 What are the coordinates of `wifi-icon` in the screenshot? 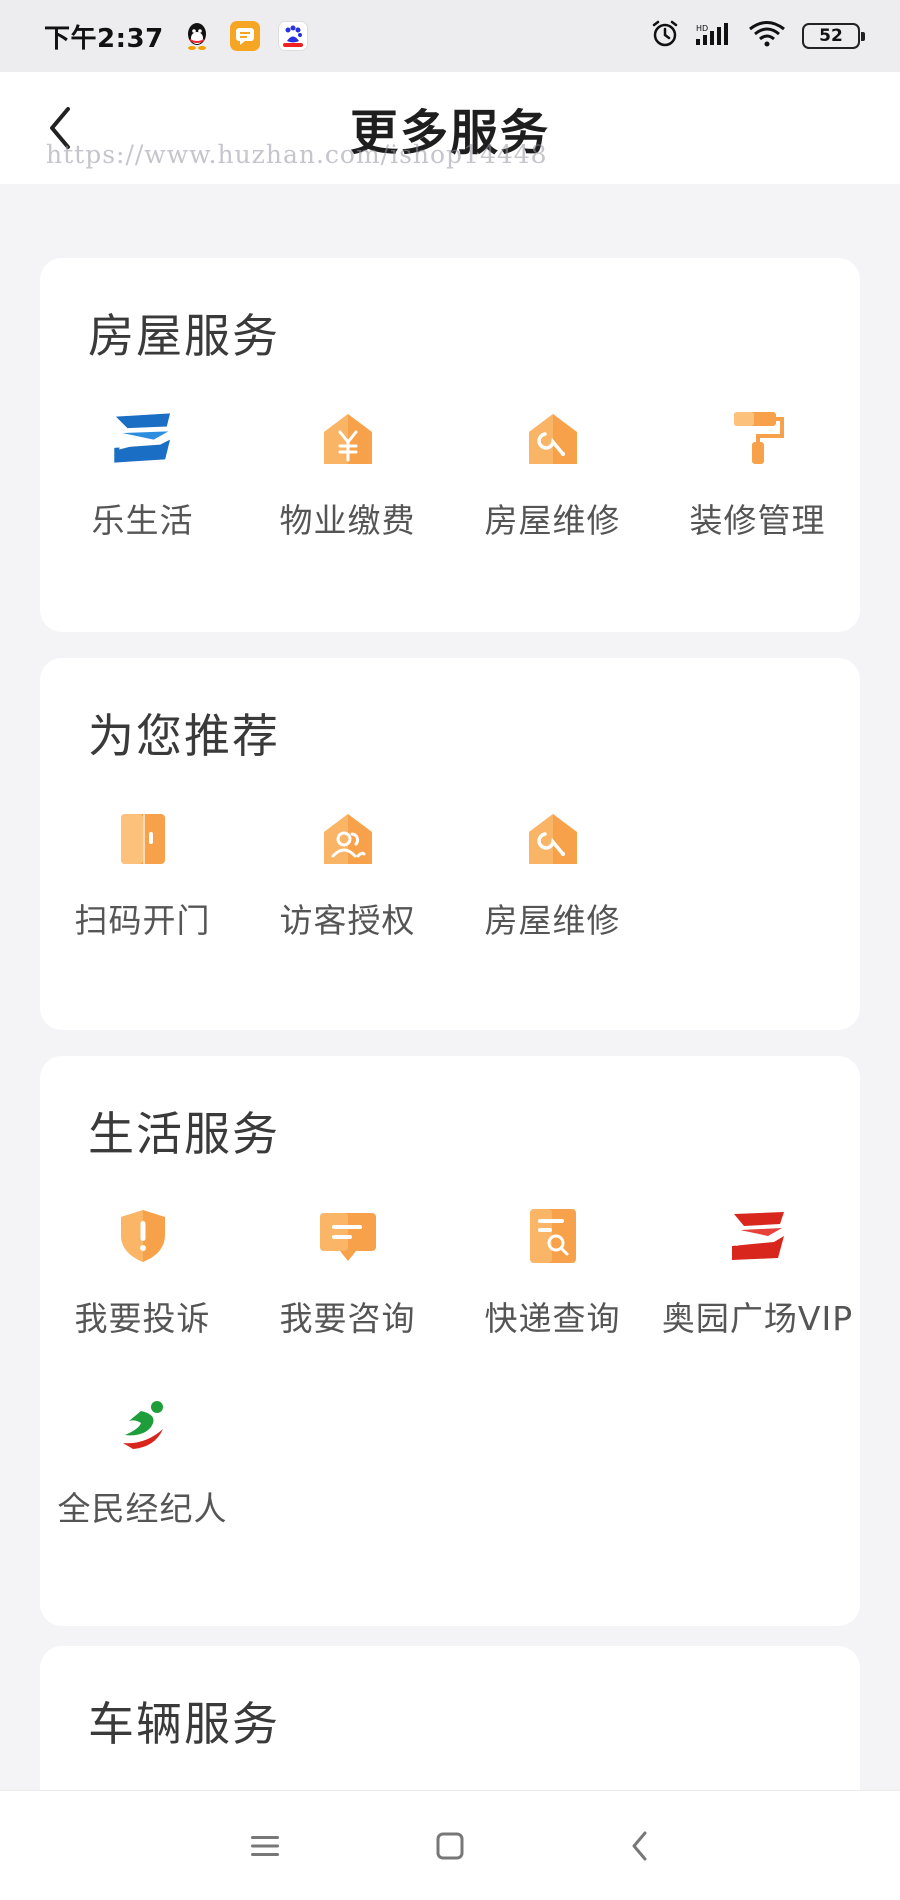 It's located at (767, 36).